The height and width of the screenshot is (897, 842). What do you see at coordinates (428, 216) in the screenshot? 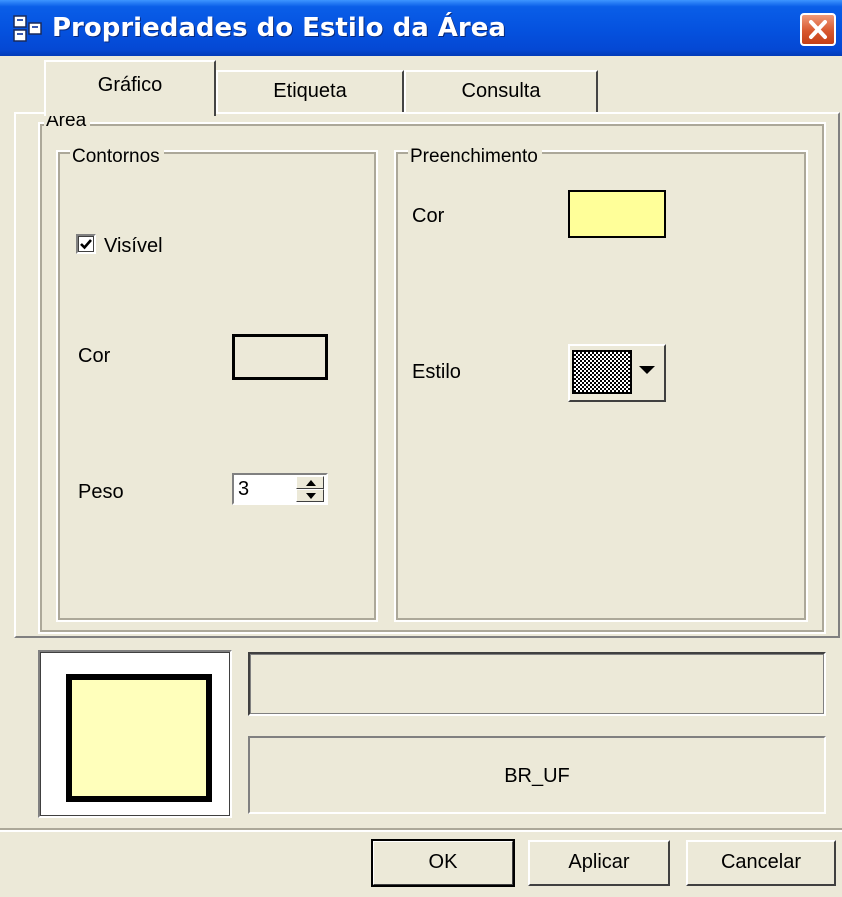
I see `fill-color-label: Cor` at bounding box center [428, 216].